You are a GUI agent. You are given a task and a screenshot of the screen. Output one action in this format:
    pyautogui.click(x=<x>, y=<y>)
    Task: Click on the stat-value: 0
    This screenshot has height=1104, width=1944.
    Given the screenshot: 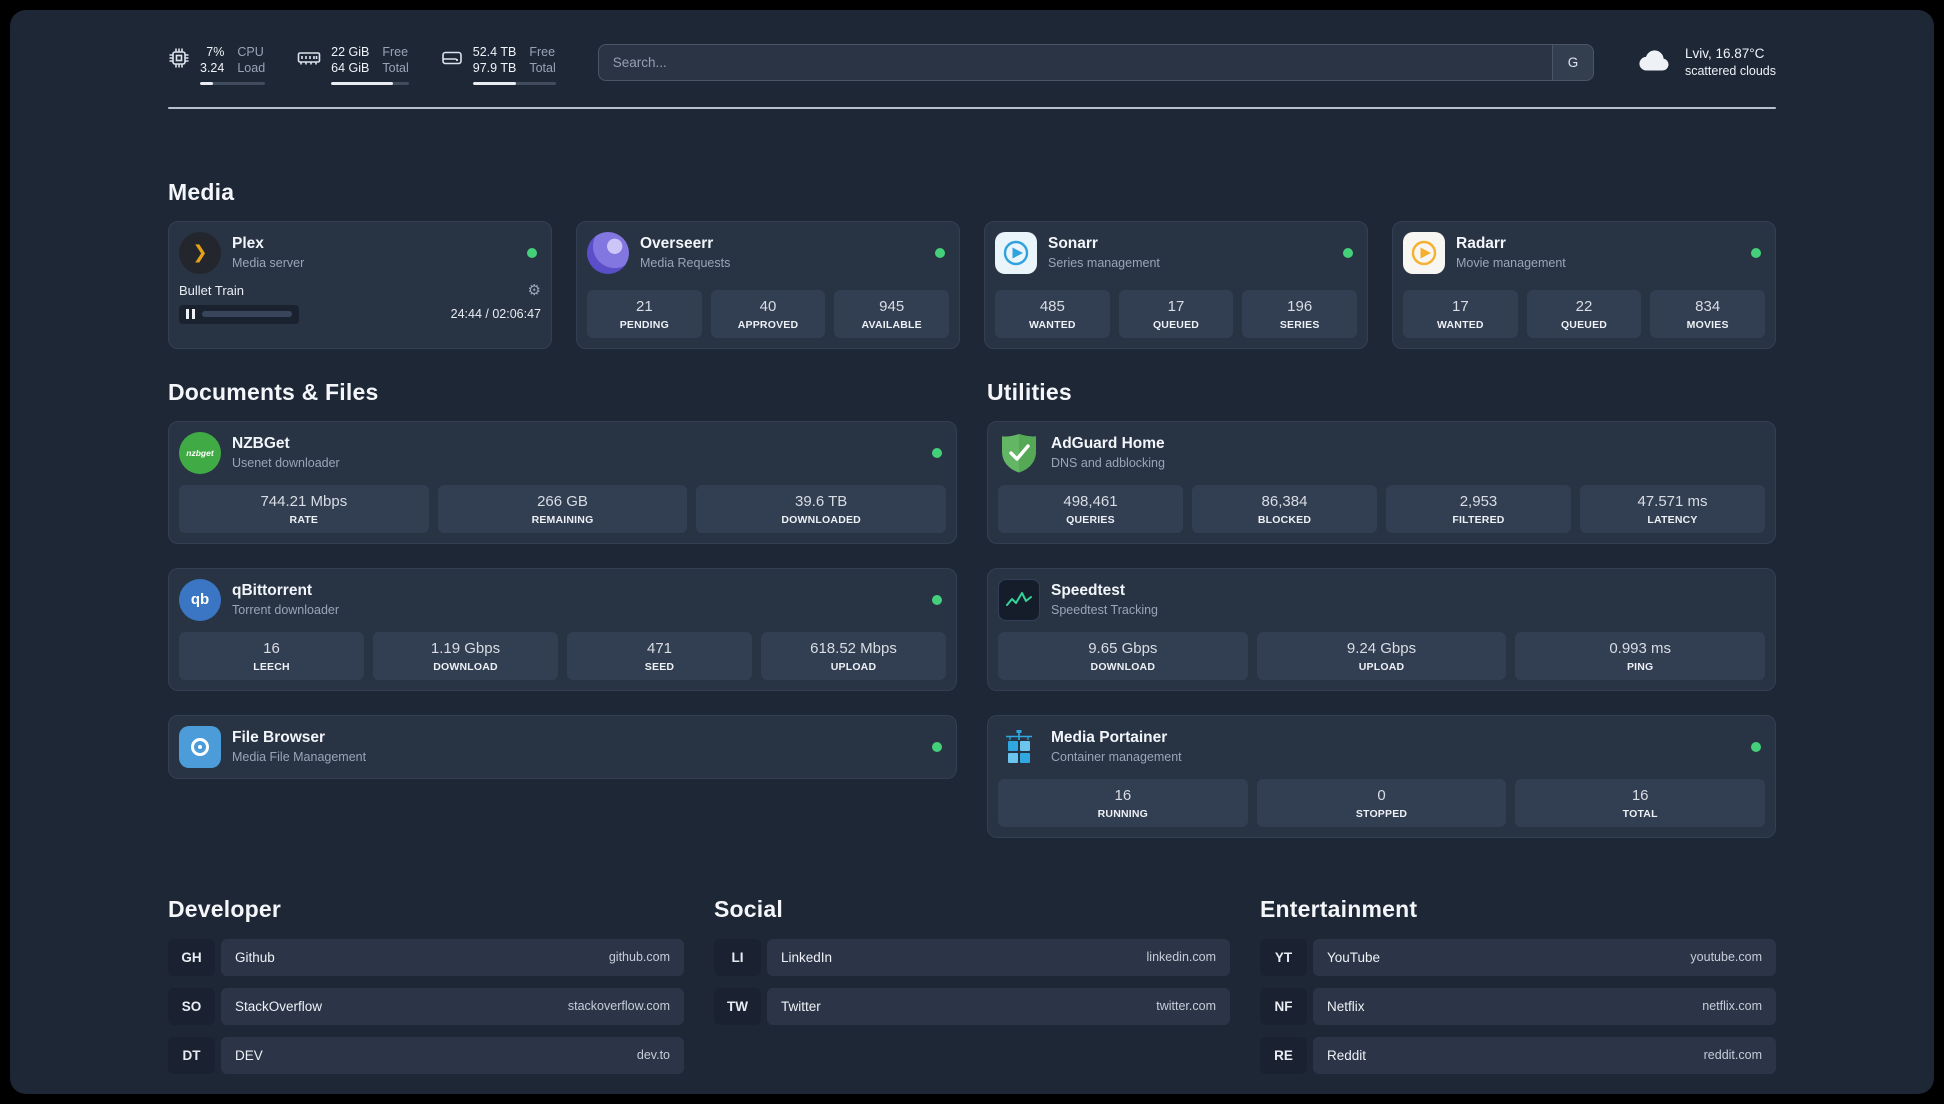 What is the action you would take?
    pyautogui.click(x=1381, y=795)
    